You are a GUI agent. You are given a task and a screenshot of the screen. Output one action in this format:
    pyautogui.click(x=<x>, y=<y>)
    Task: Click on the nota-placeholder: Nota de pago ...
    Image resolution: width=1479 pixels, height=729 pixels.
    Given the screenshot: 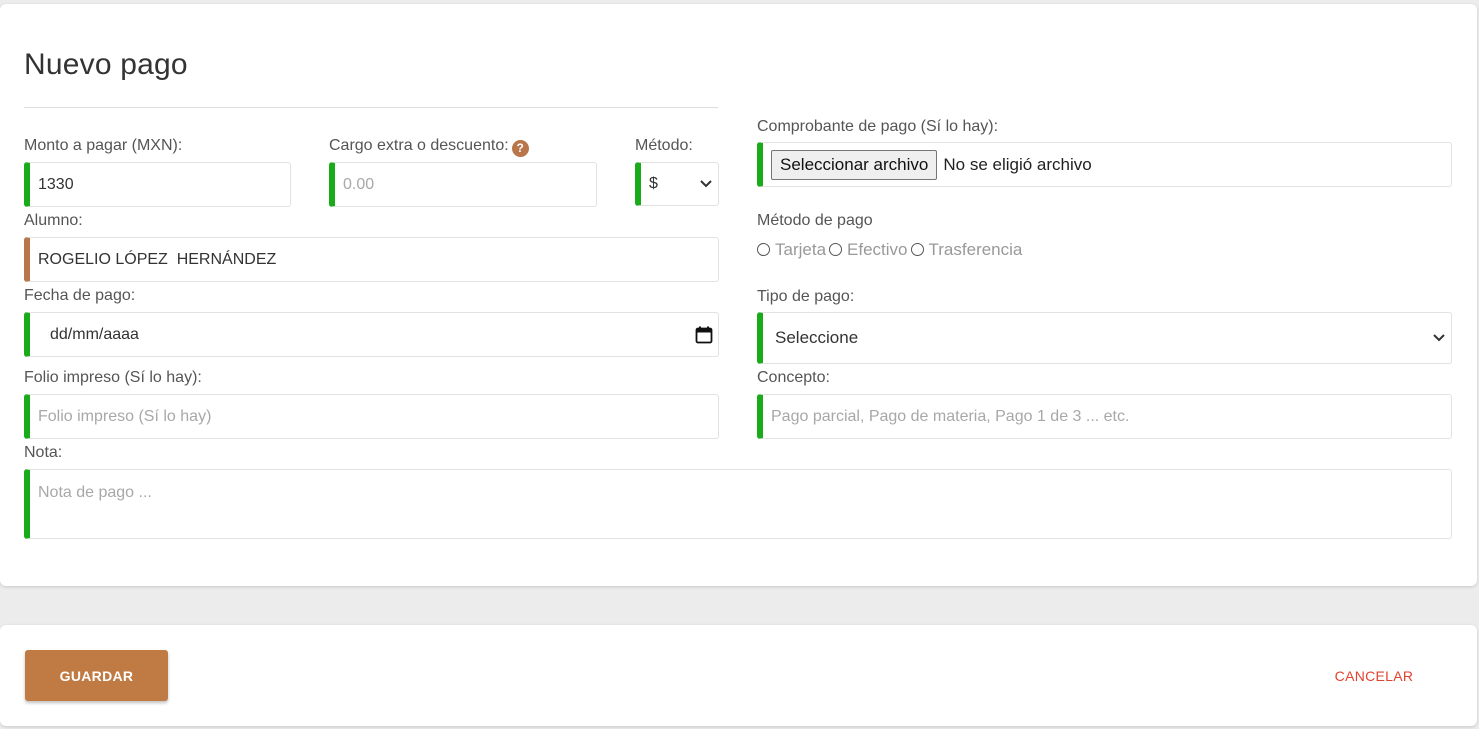 What is the action you would take?
    pyautogui.click(x=95, y=492)
    